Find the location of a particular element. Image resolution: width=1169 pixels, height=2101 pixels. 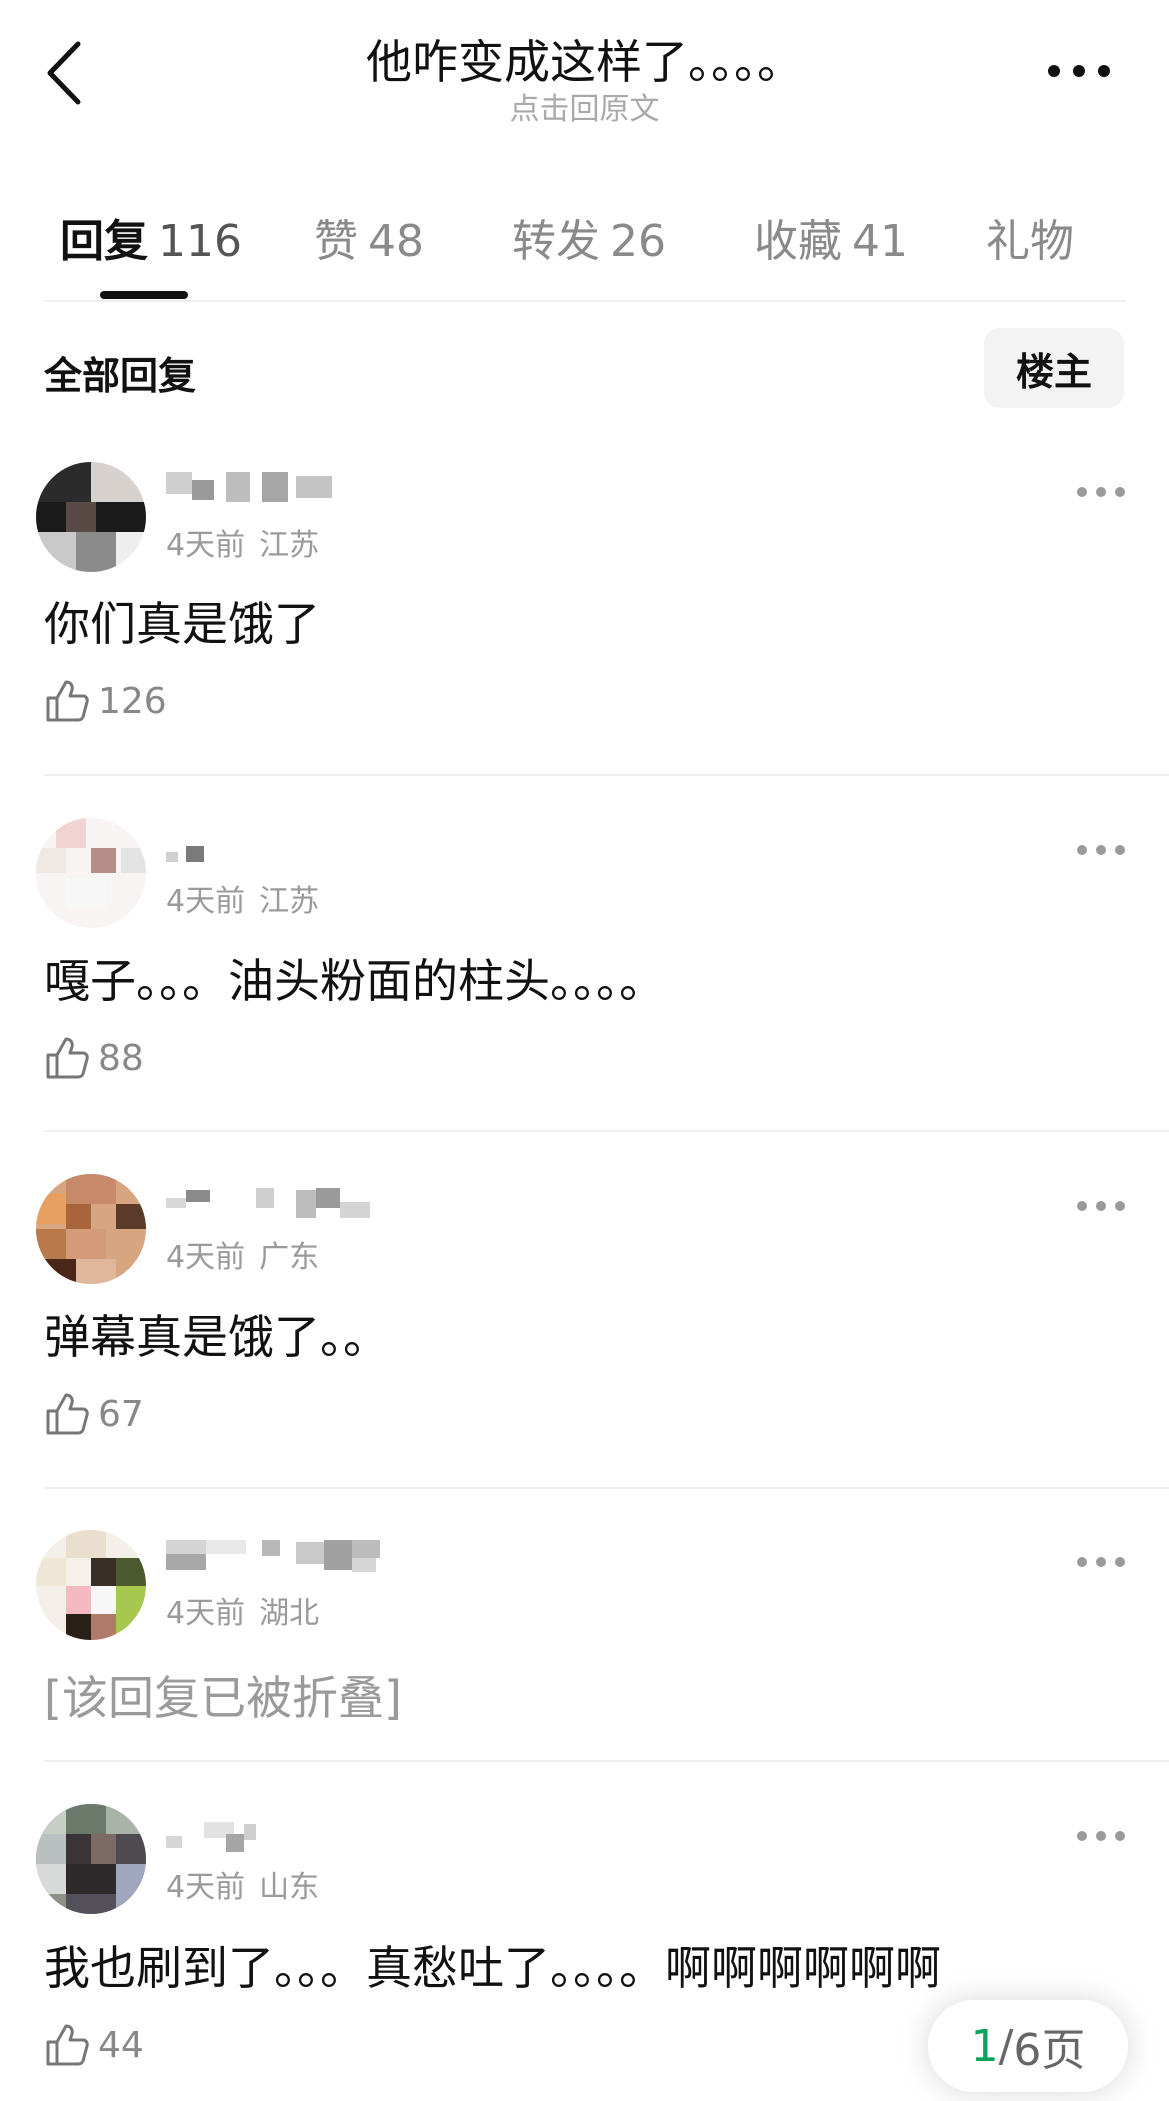

back-to-original-link: 点击回原文 is located at coordinates (584, 106).